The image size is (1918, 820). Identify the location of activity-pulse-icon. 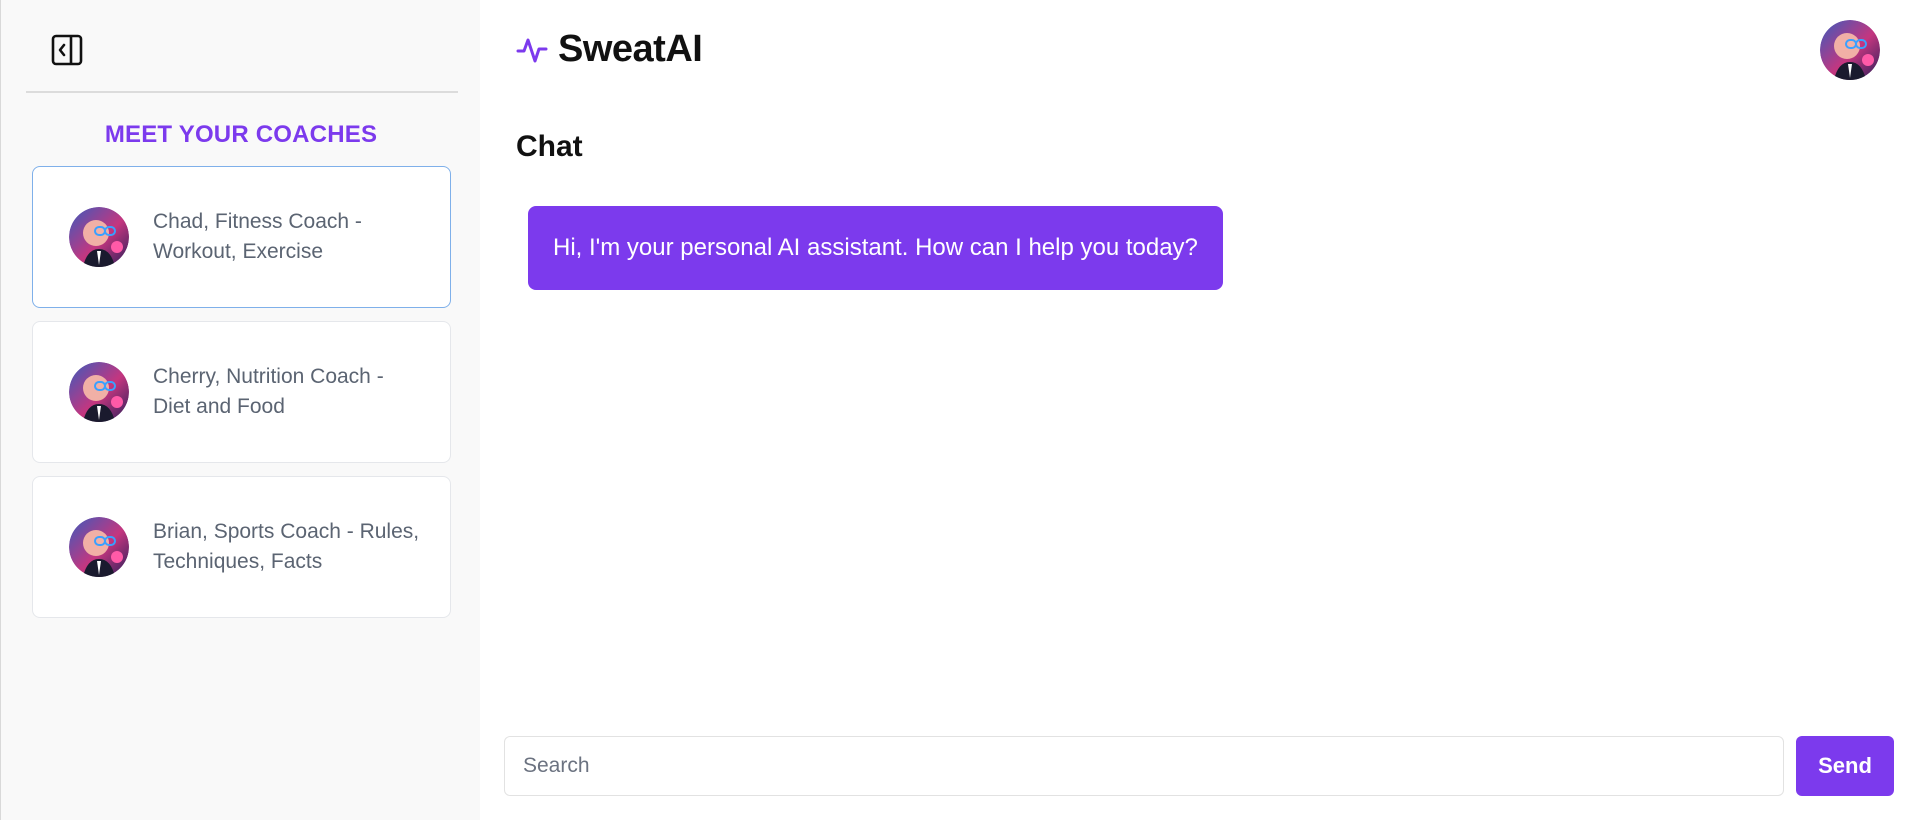
(532, 50).